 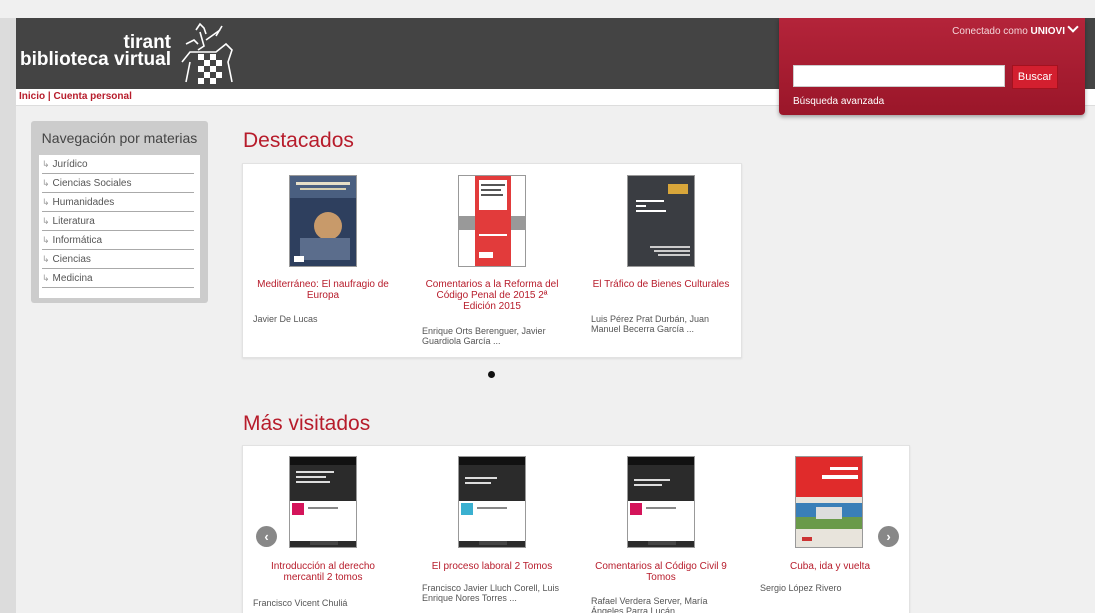 What do you see at coordinates (32, 96) in the screenshot?
I see `home-link: Inicio` at bounding box center [32, 96].